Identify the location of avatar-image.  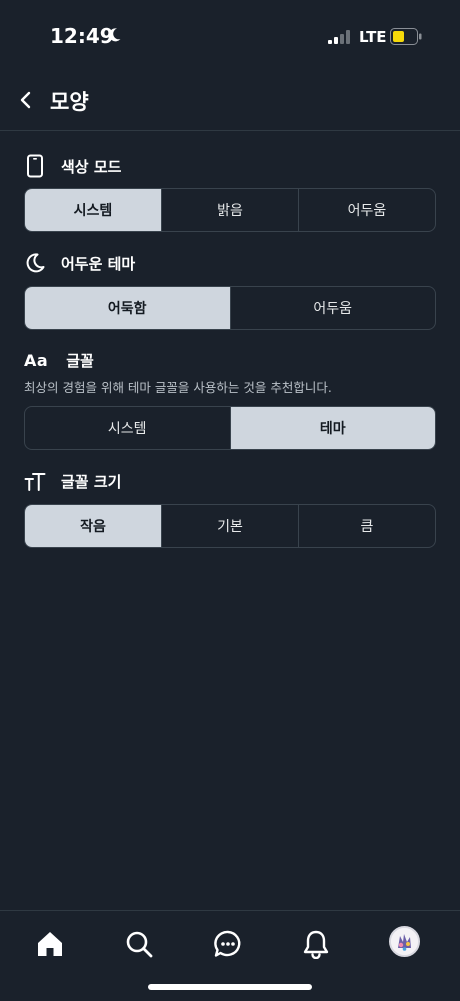
(404, 941).